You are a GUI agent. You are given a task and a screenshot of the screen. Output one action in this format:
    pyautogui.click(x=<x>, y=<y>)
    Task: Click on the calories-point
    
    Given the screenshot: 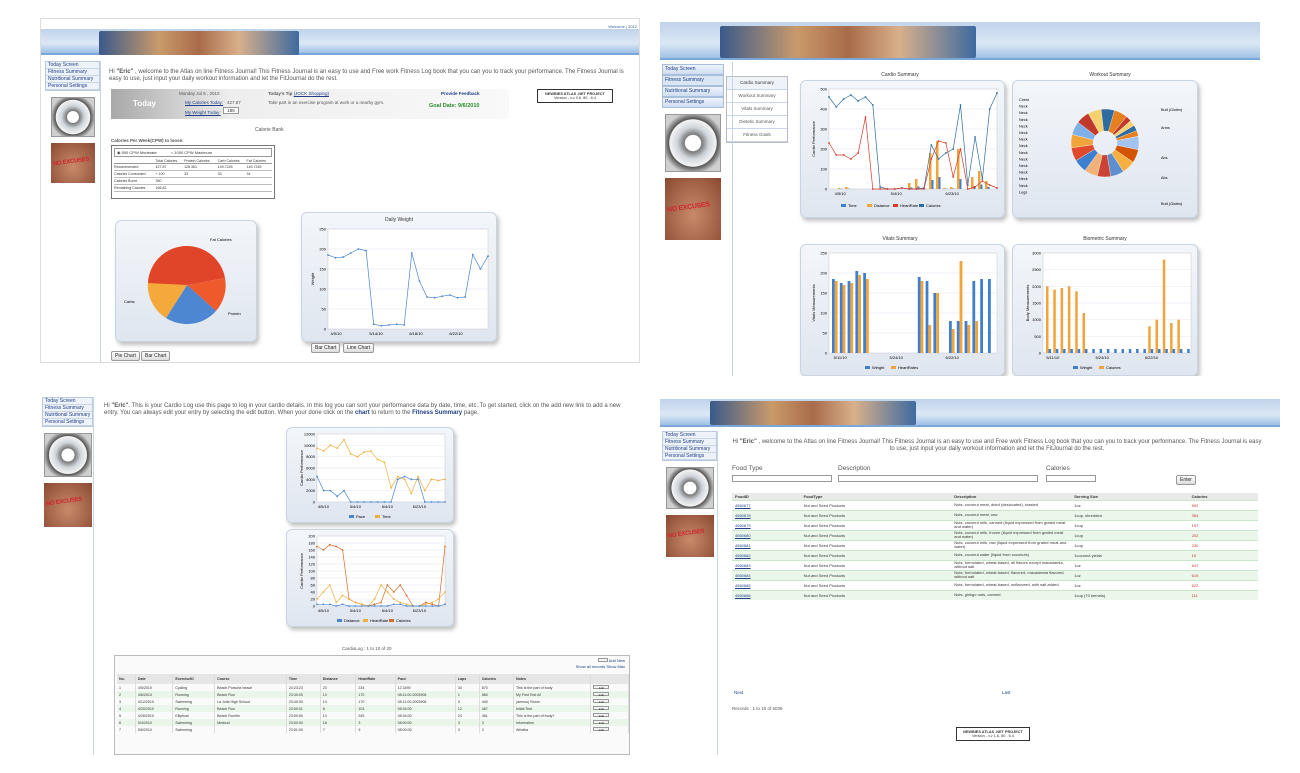 What is the action you would take?
    pyautogui.click(x=317, y=546)
    